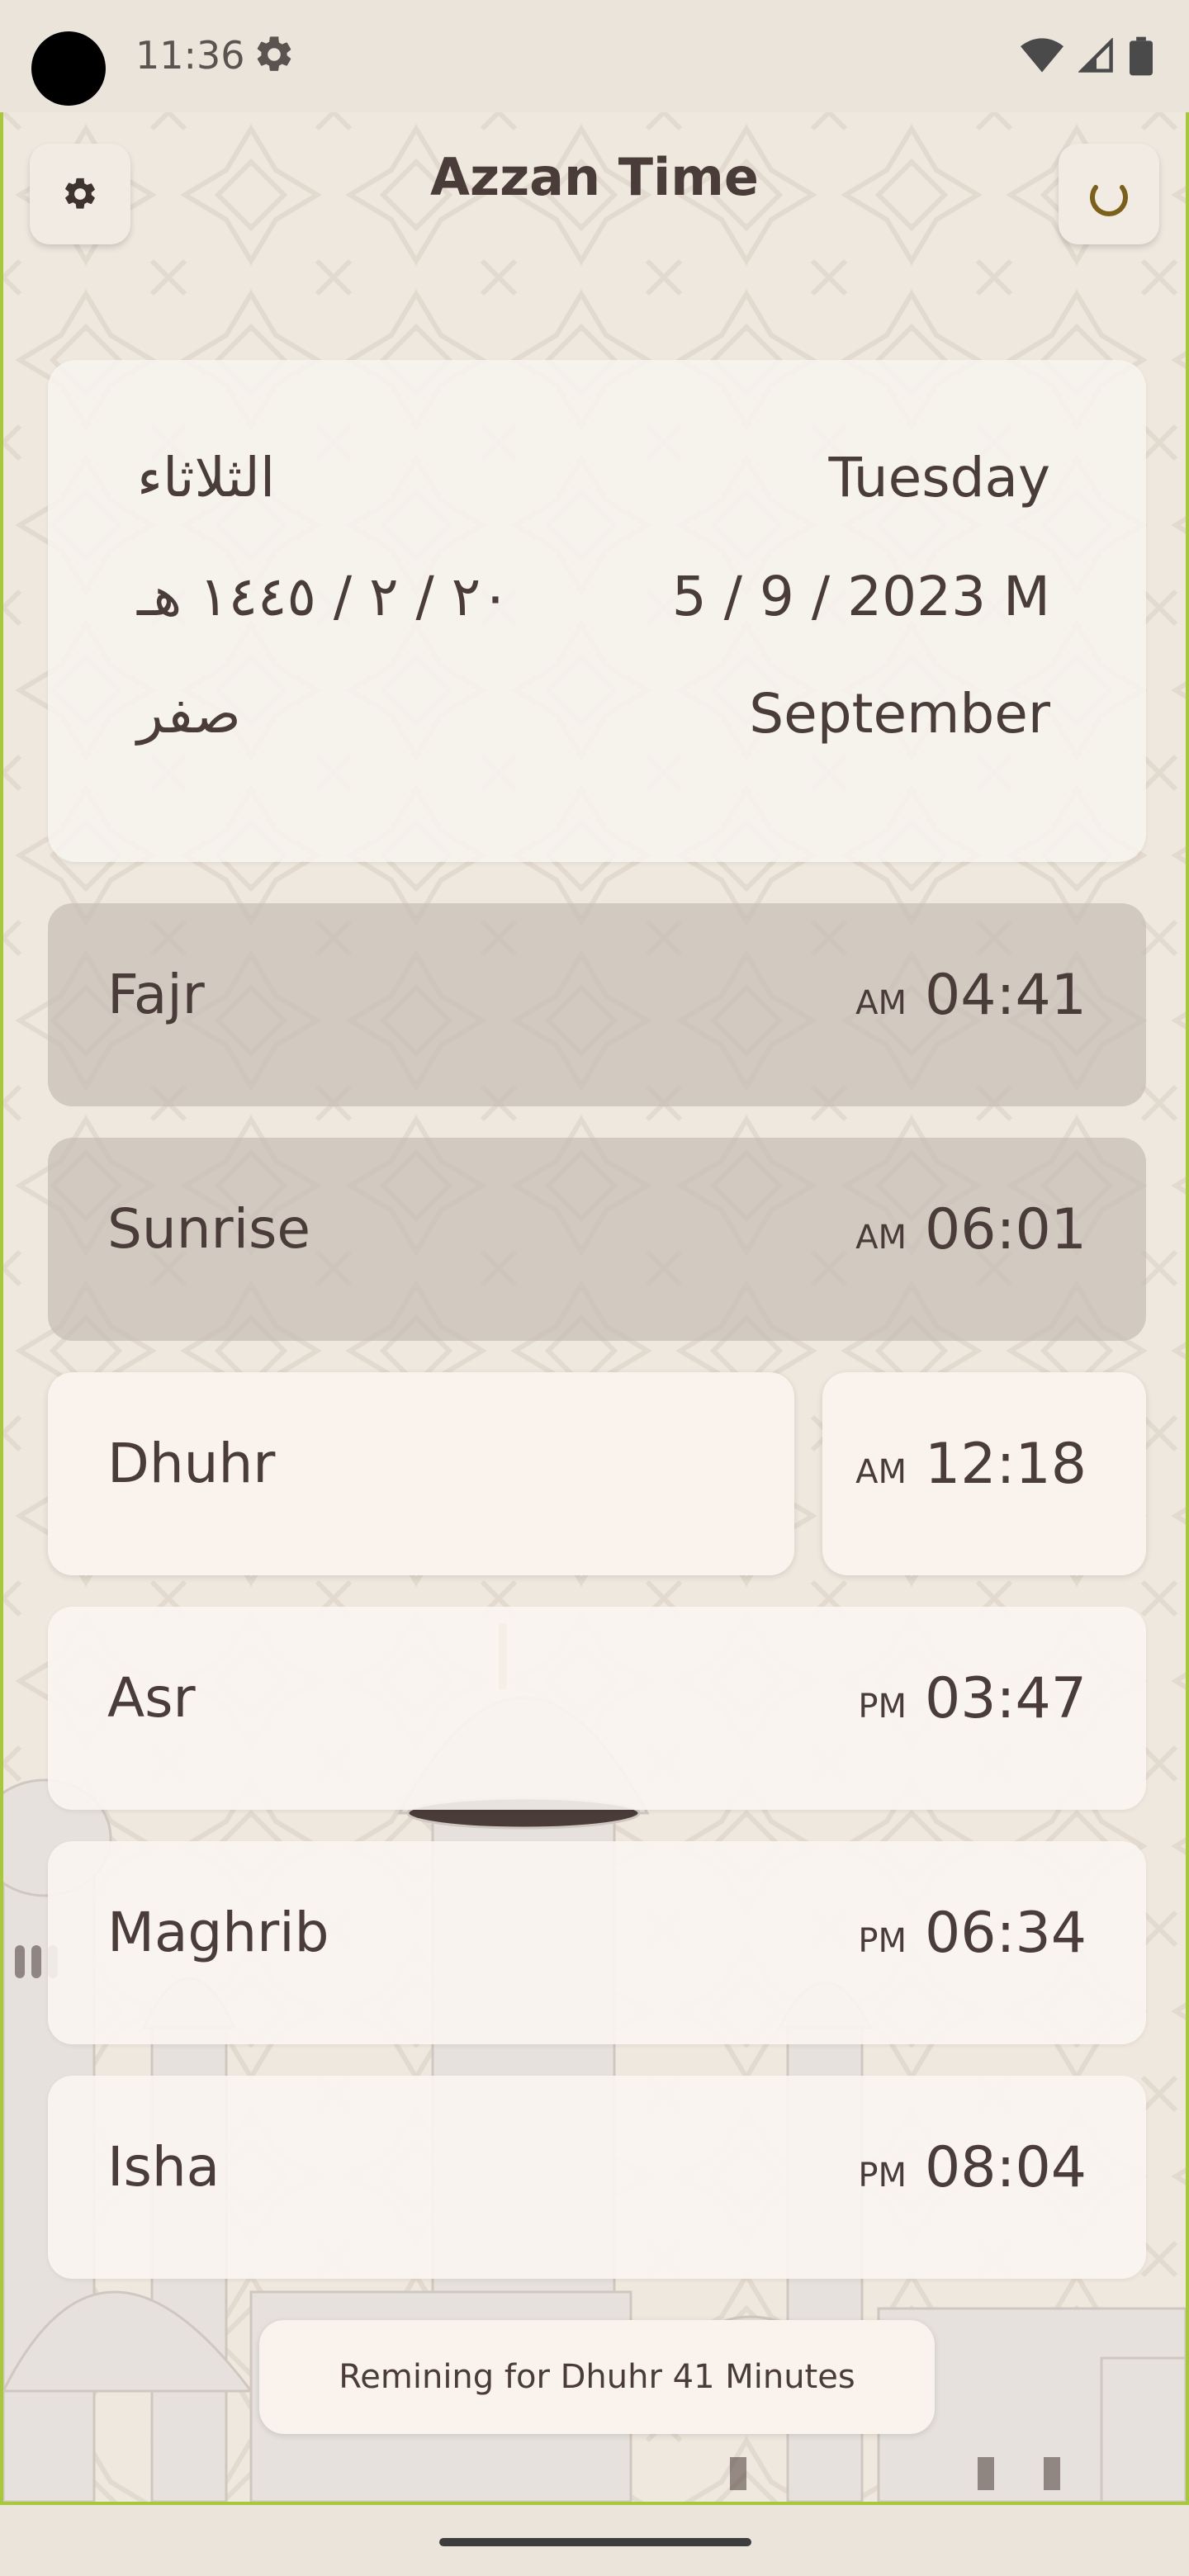  I want to click on prayer-name: Dhuhr, so click(191, 1463).